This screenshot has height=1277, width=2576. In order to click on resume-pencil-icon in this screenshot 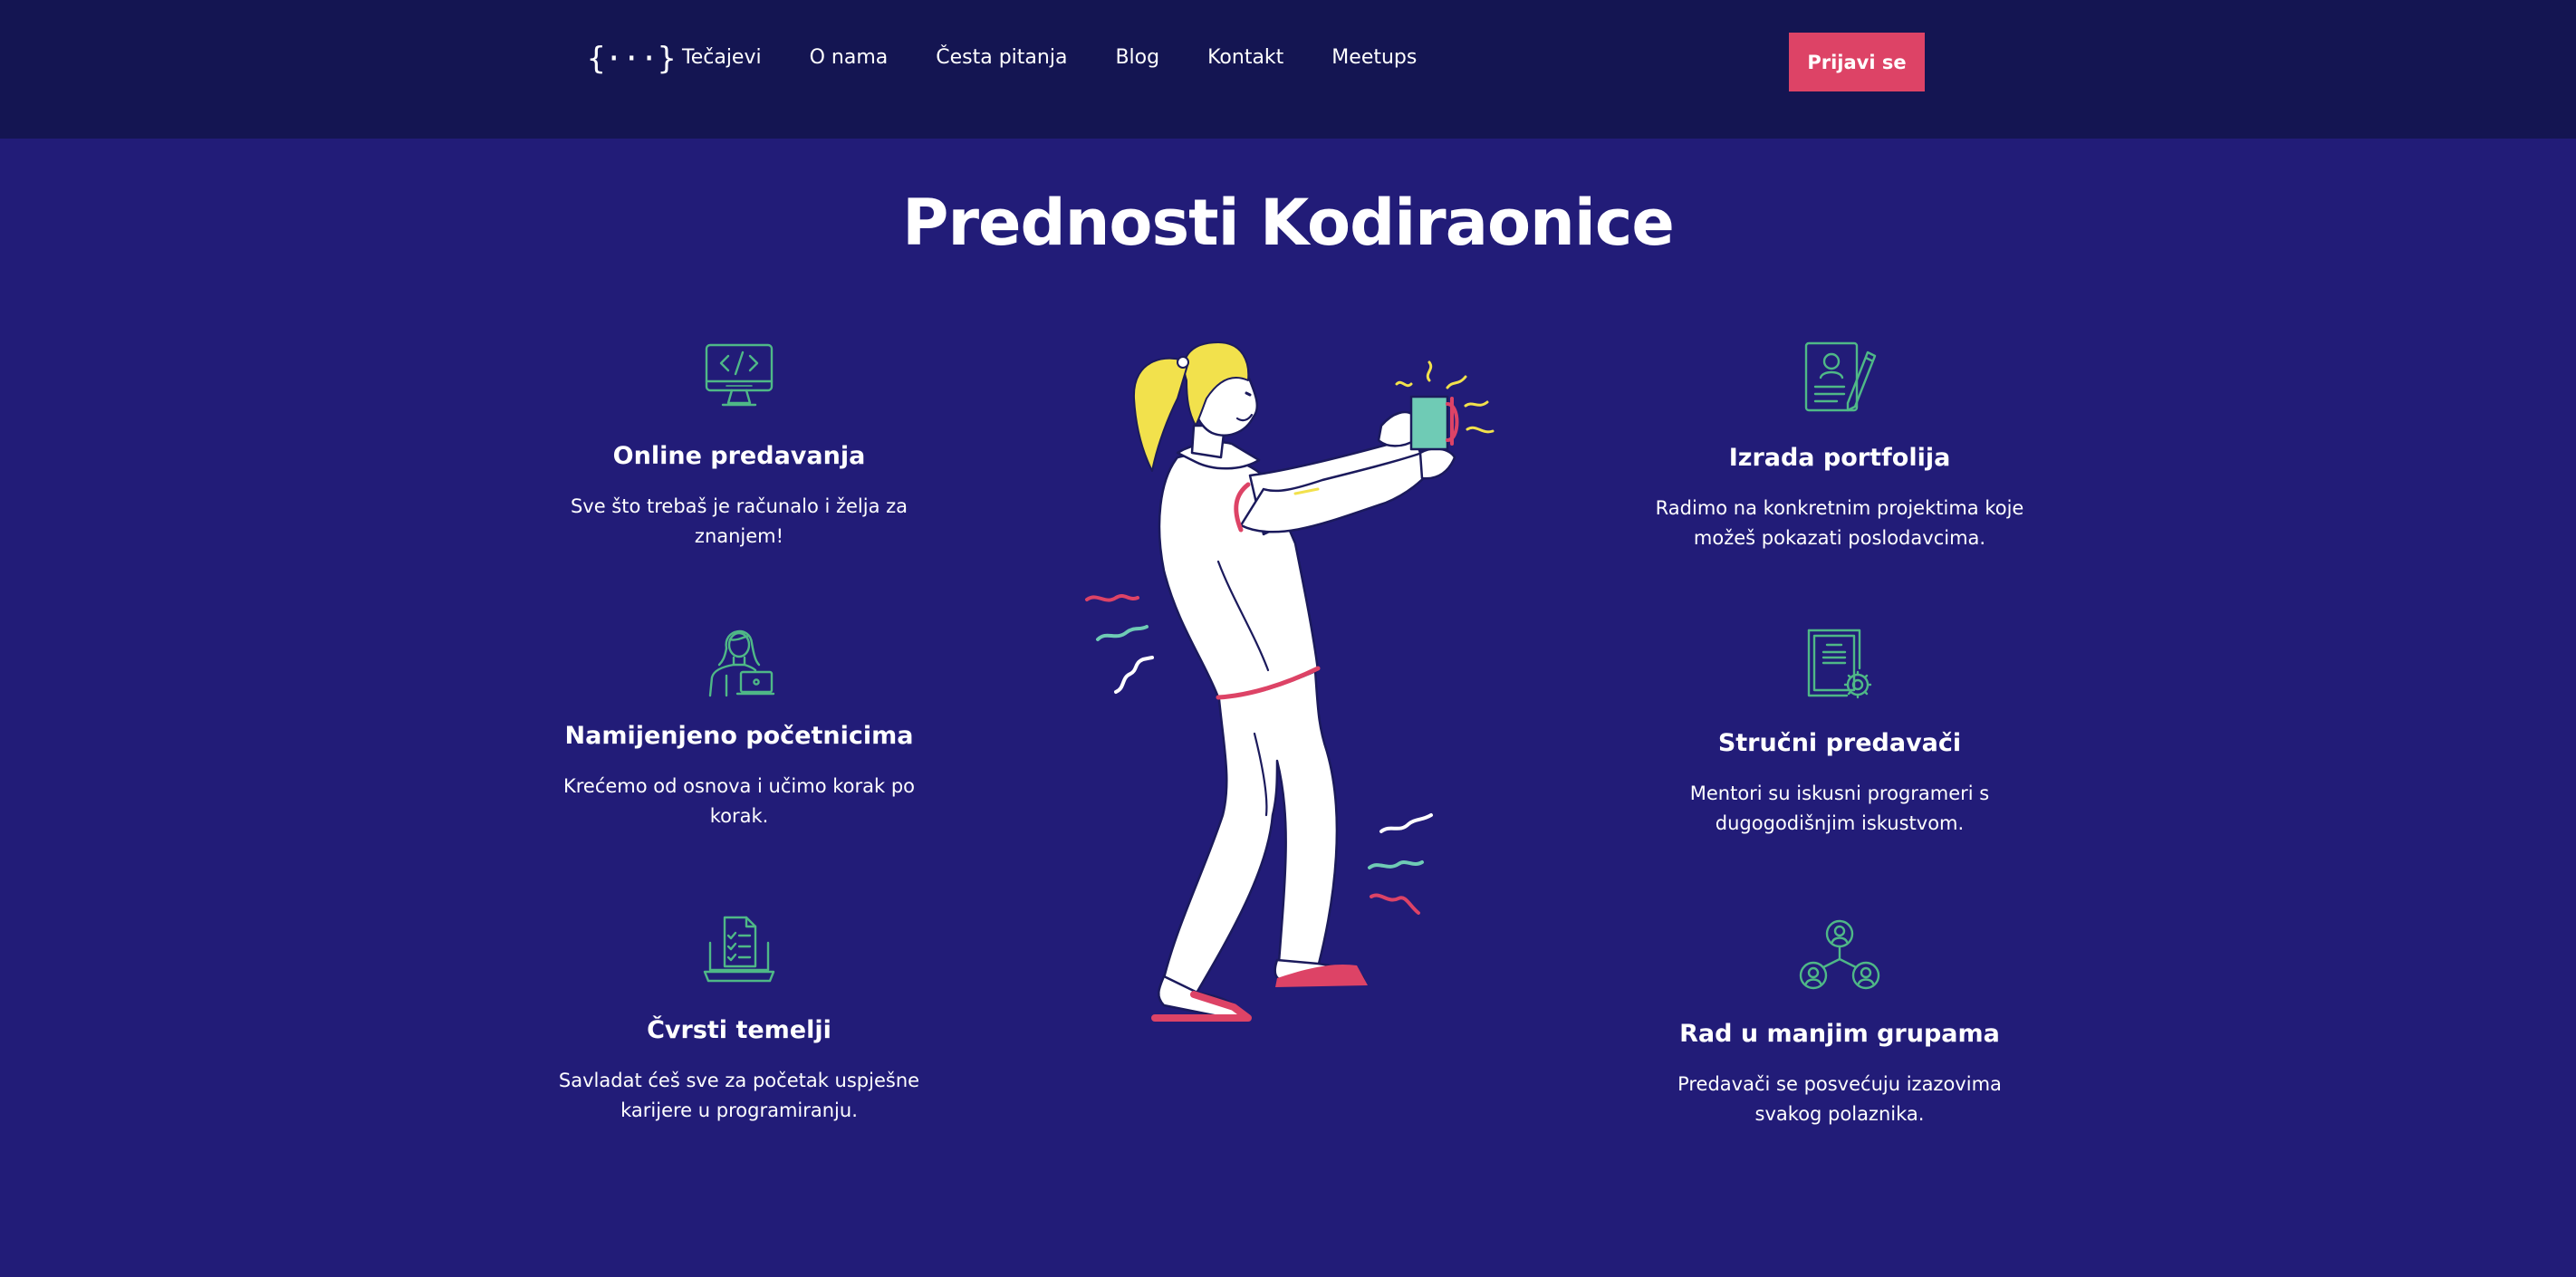, I will do `click(1839, 380)`.